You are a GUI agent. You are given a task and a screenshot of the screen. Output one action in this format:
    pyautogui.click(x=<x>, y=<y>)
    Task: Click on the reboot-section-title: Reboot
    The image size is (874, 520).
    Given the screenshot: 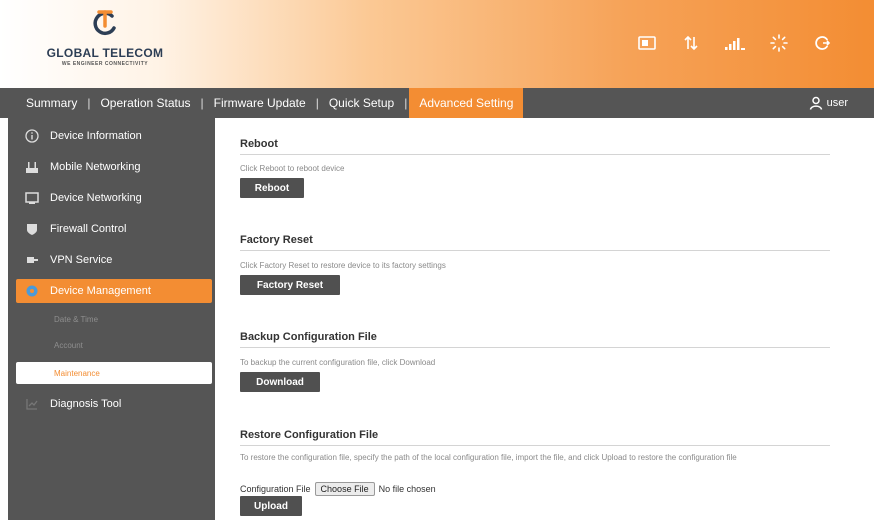 What is the action you would take?
    pyautogui.click(x=259, y=144)
    